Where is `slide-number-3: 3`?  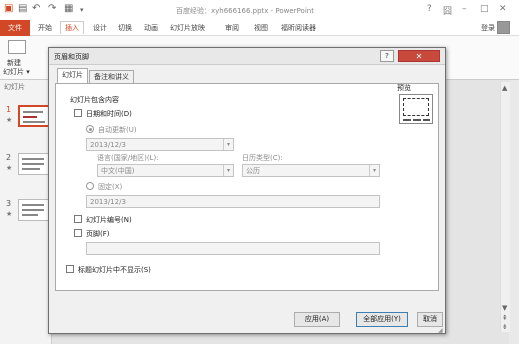
slide-number-3: 3 is located at coordinates (9, 203).